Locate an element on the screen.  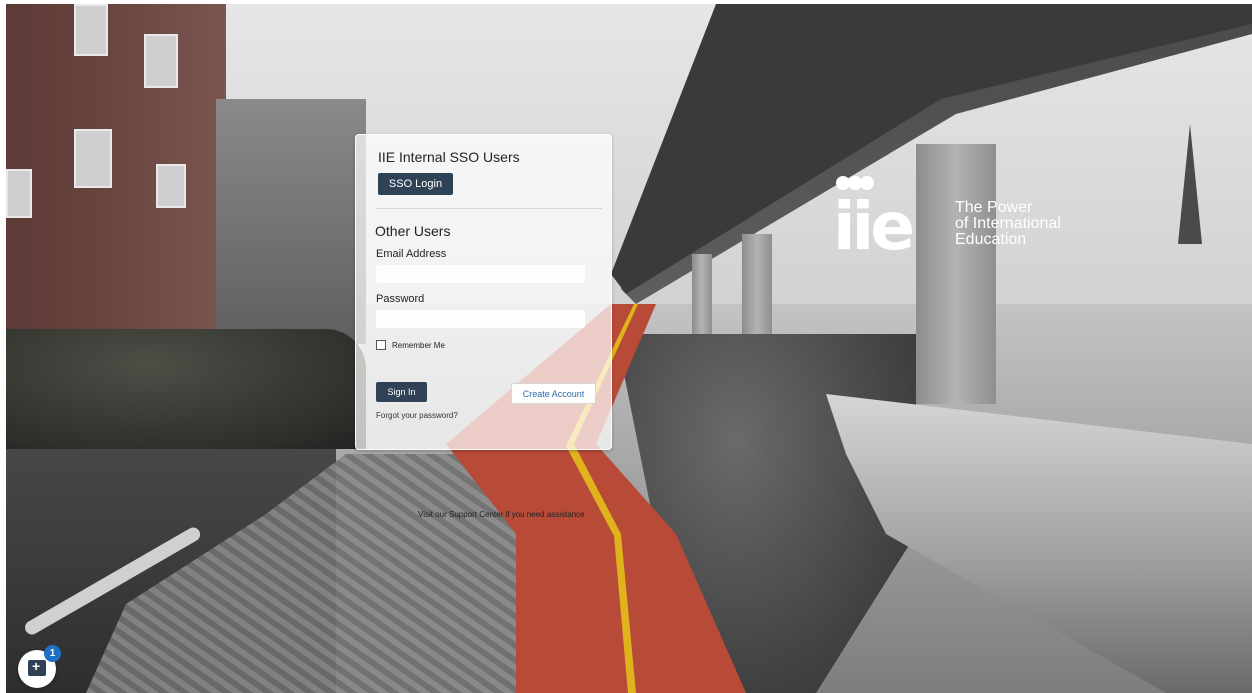
tagline-line: Education is located at coordinates (991, 239).